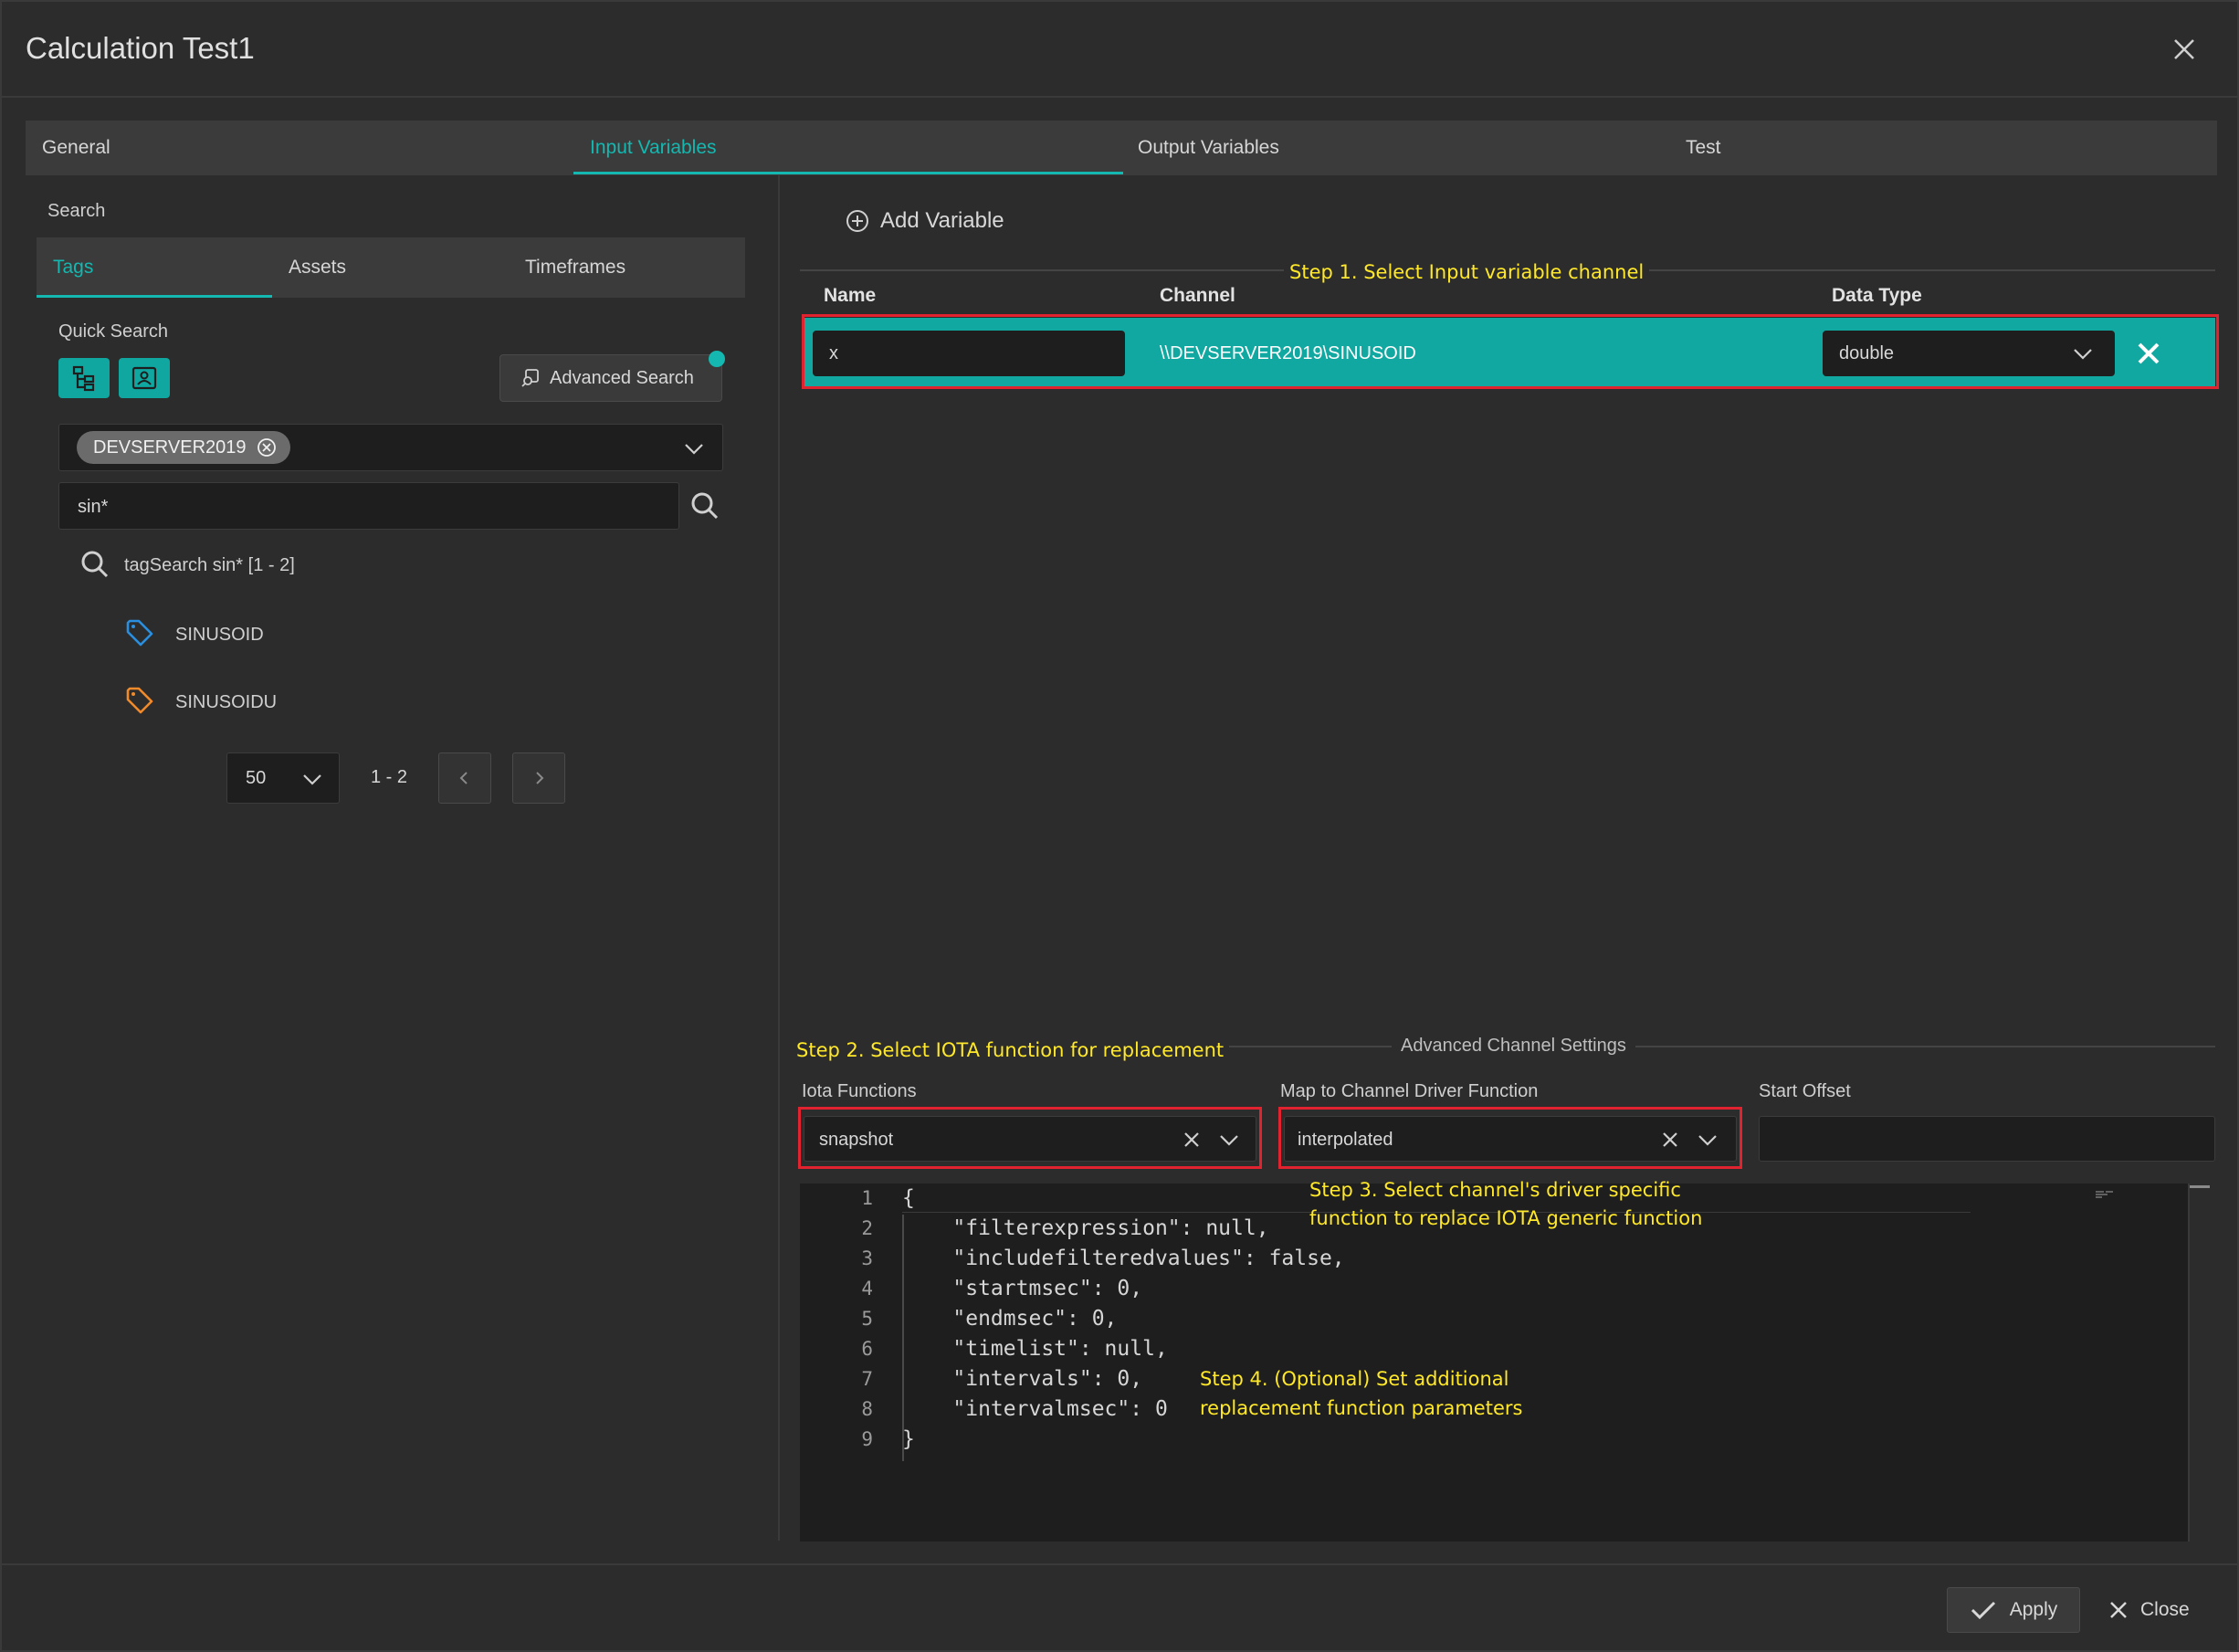 Image resolution: width=2239 pixels, height=1652 pixels. Describe the element at coordinates (1943, 148) in the screenshot. I see `tab-test: Test` at that location.